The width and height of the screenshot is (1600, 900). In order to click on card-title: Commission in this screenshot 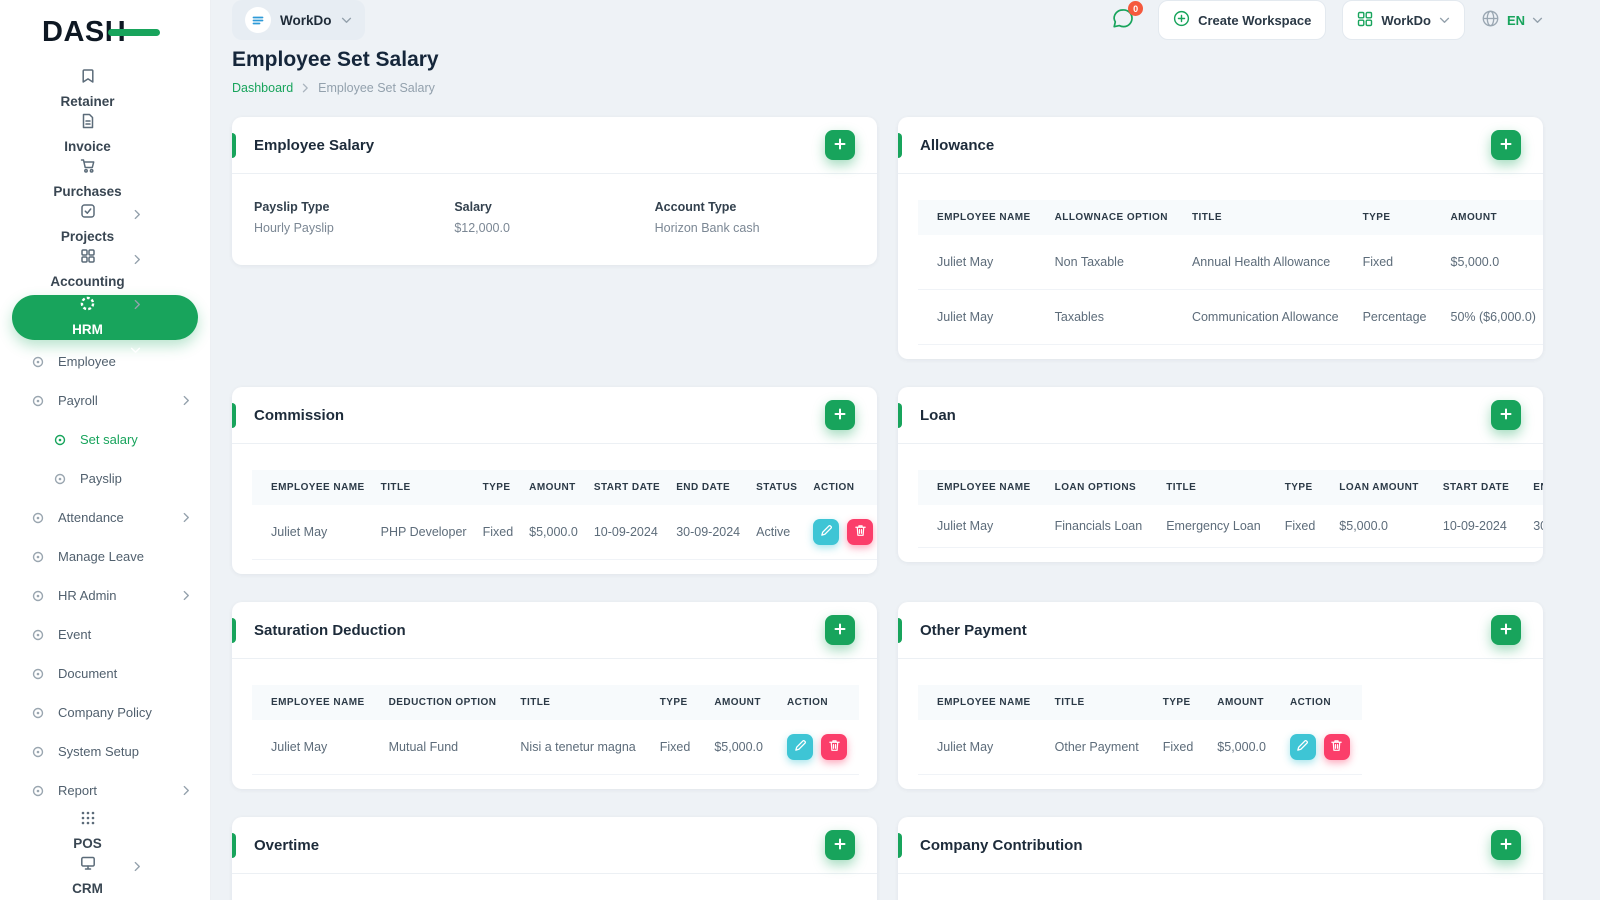, I will do `click(299, 415)`.